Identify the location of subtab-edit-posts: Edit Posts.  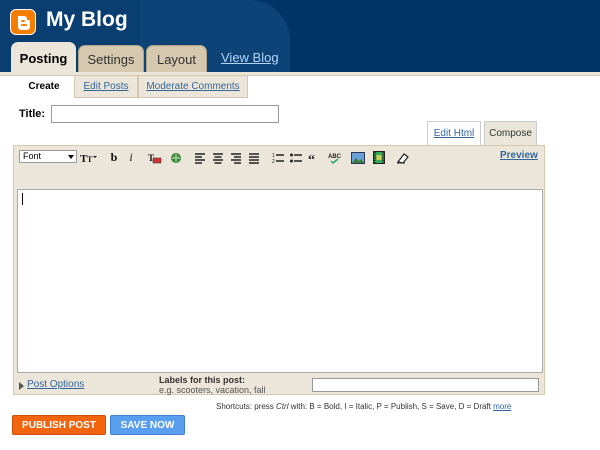
(106, 87).